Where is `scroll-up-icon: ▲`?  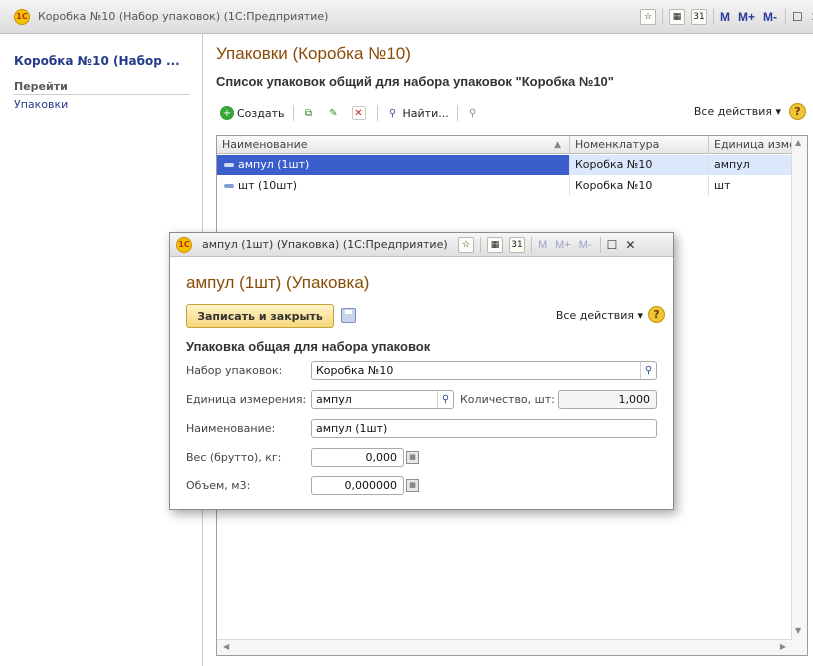 scroll-up-icon: ▲ is located at coordinates (798, 142).